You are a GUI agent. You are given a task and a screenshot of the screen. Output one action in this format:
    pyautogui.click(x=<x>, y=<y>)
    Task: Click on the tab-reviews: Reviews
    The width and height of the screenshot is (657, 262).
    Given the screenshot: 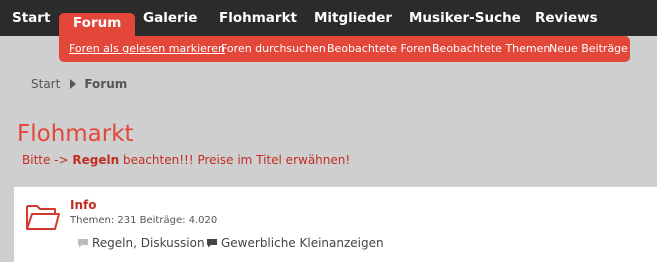 What is the action you would take?
    pyautogui.click(x=566, y=18)
    